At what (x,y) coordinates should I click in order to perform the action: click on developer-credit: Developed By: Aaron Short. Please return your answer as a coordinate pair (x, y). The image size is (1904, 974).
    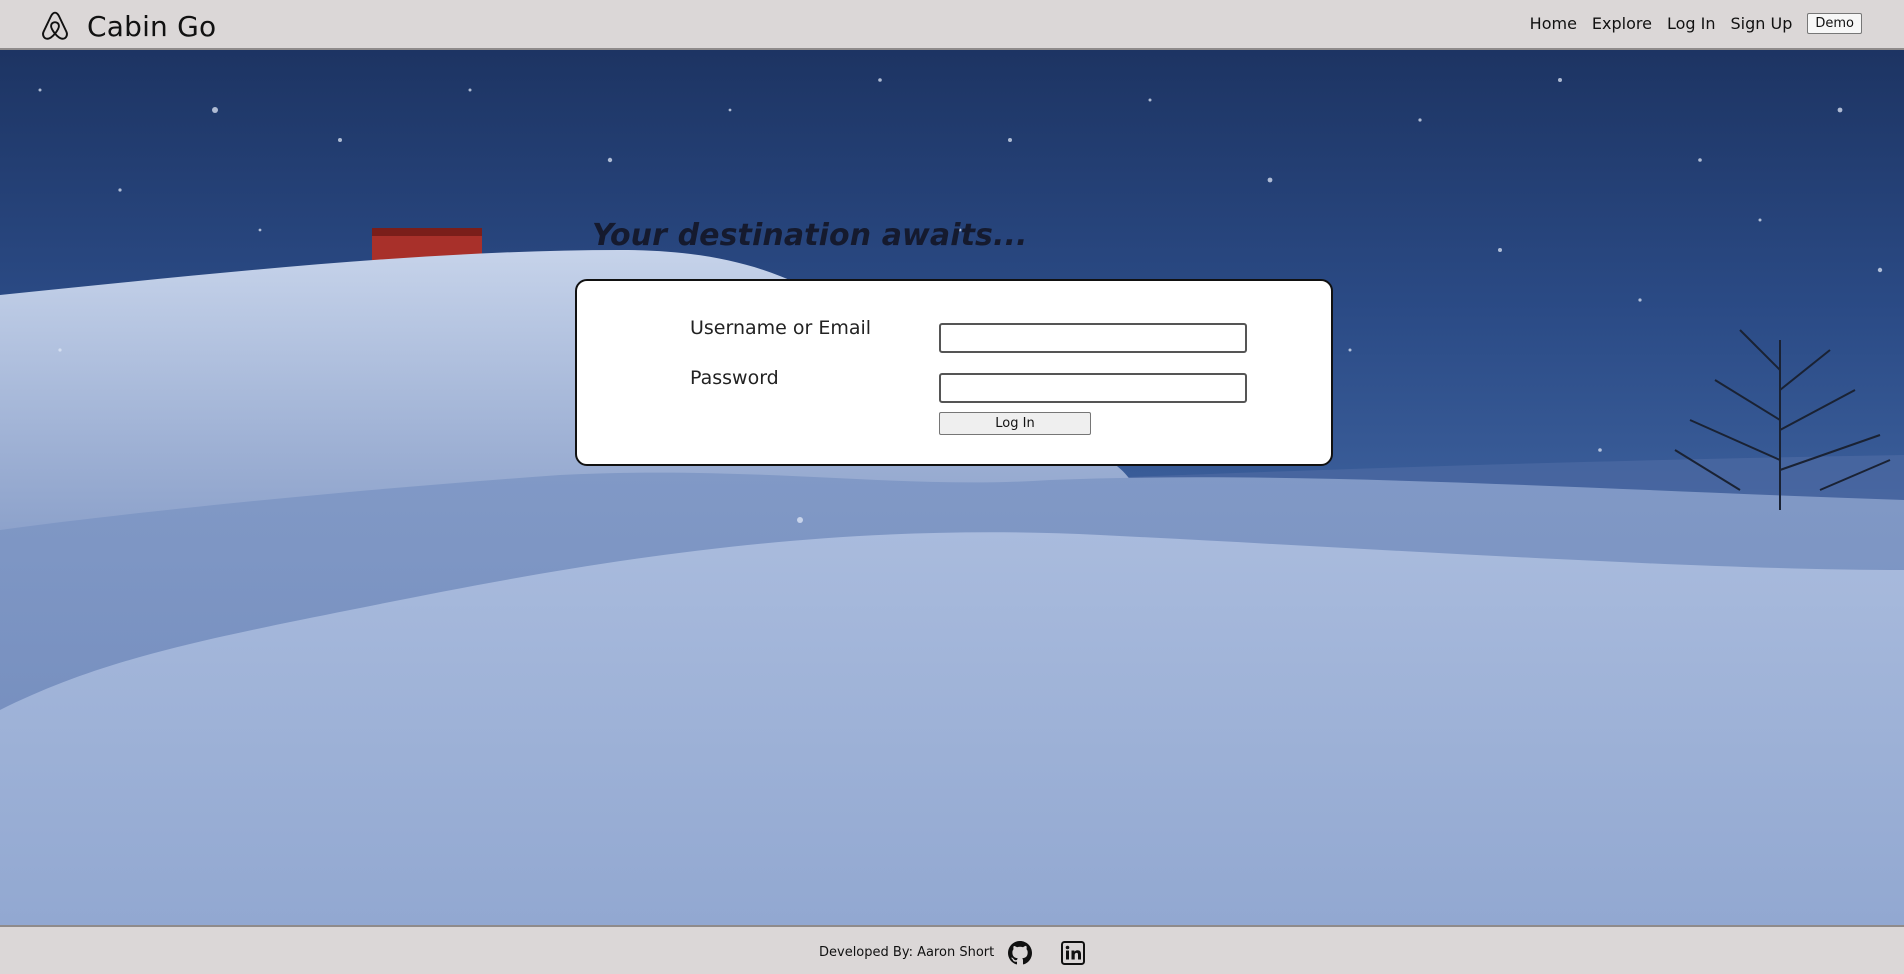
    Looking at the image, I should click on (907, 952).